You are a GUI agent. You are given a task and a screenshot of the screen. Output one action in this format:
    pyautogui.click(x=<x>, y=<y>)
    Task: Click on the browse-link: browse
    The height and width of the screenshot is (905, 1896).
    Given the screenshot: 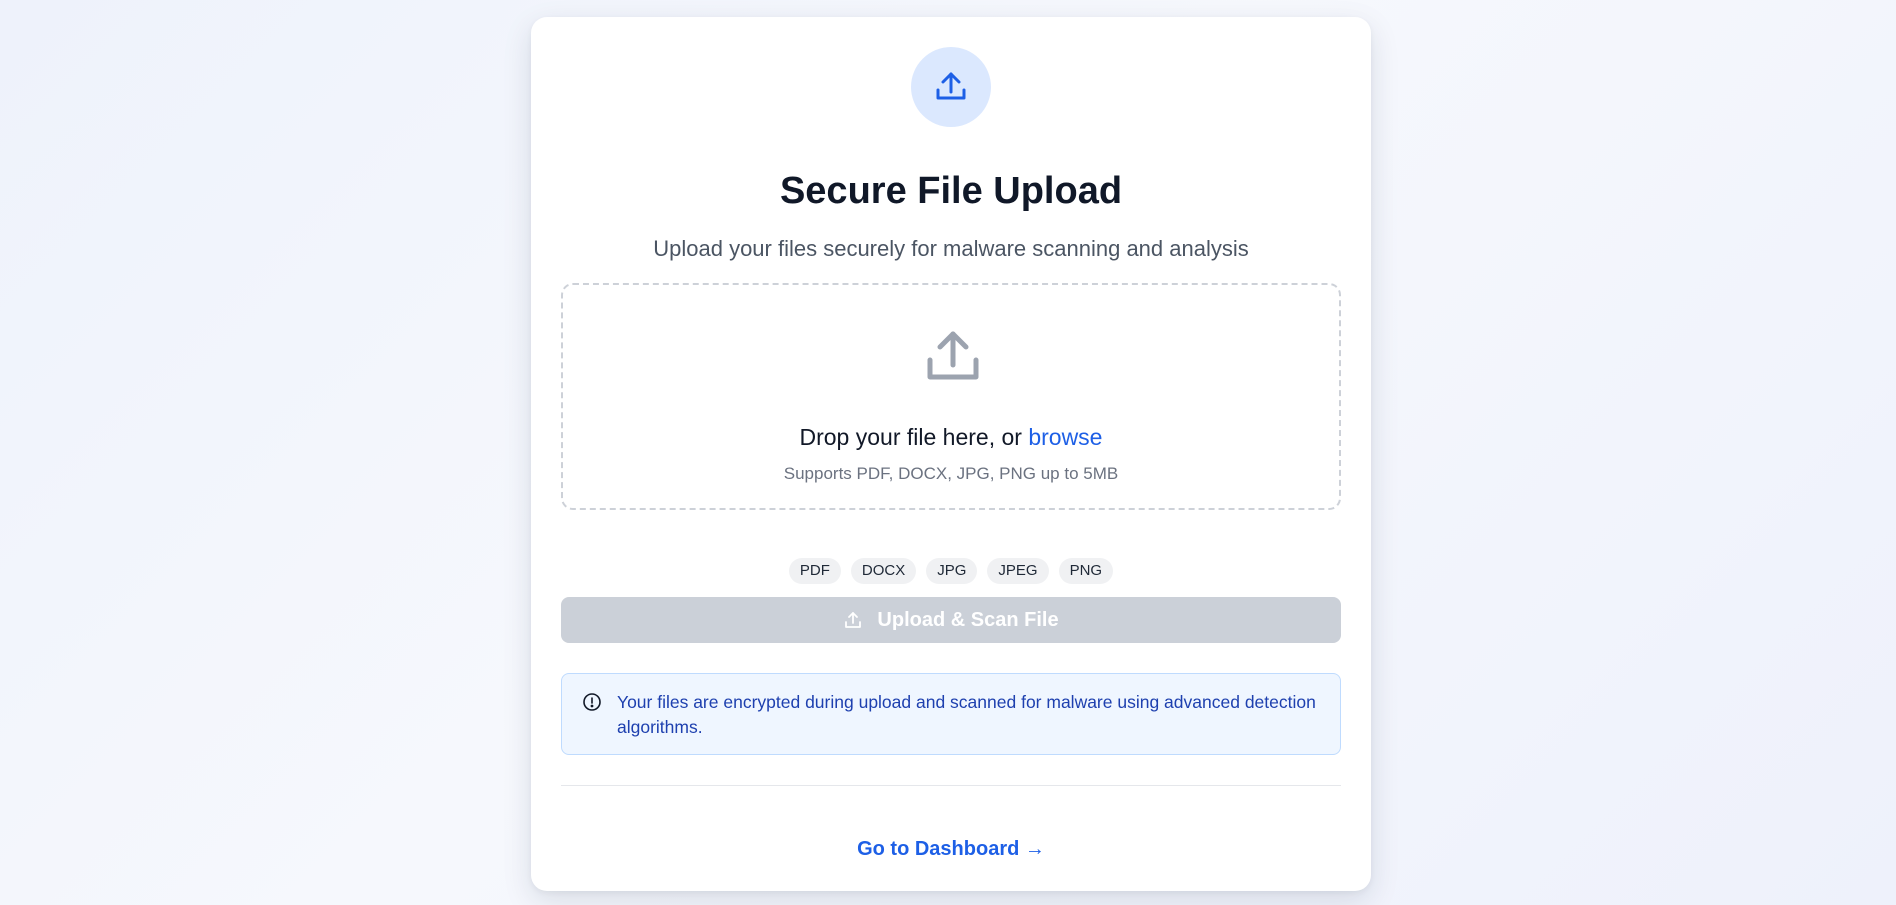 What is the action you would take?
    pyautogui.click(x=1065, y=437)
    